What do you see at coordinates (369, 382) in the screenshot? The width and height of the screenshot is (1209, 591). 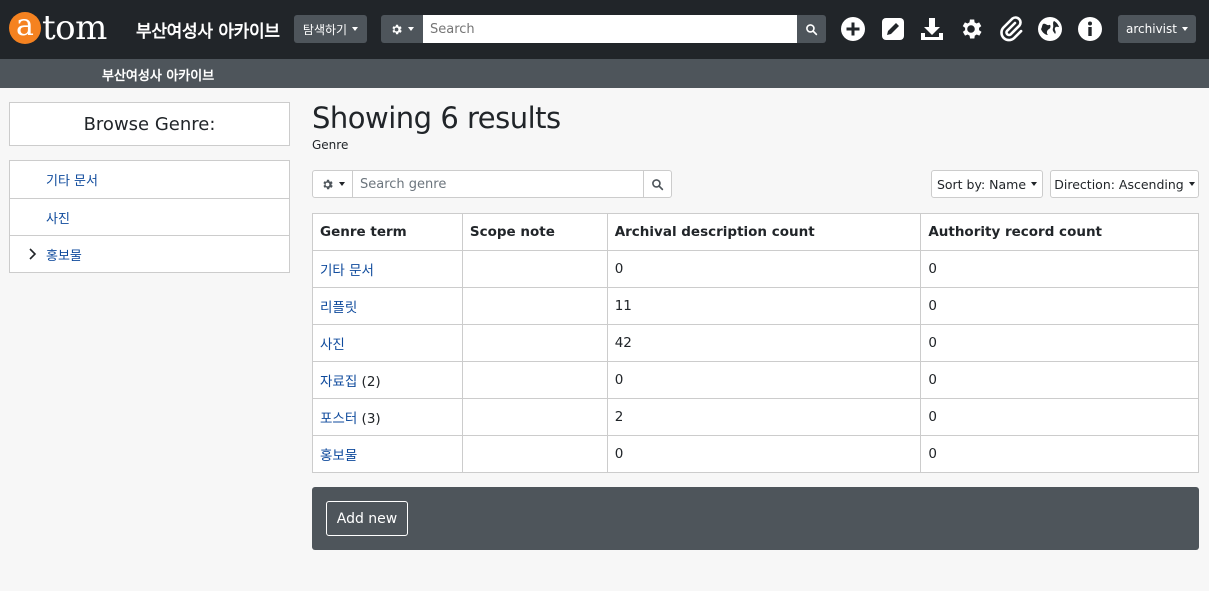 I see `genre-term-count: (2)` at bounding box center [369, 382].